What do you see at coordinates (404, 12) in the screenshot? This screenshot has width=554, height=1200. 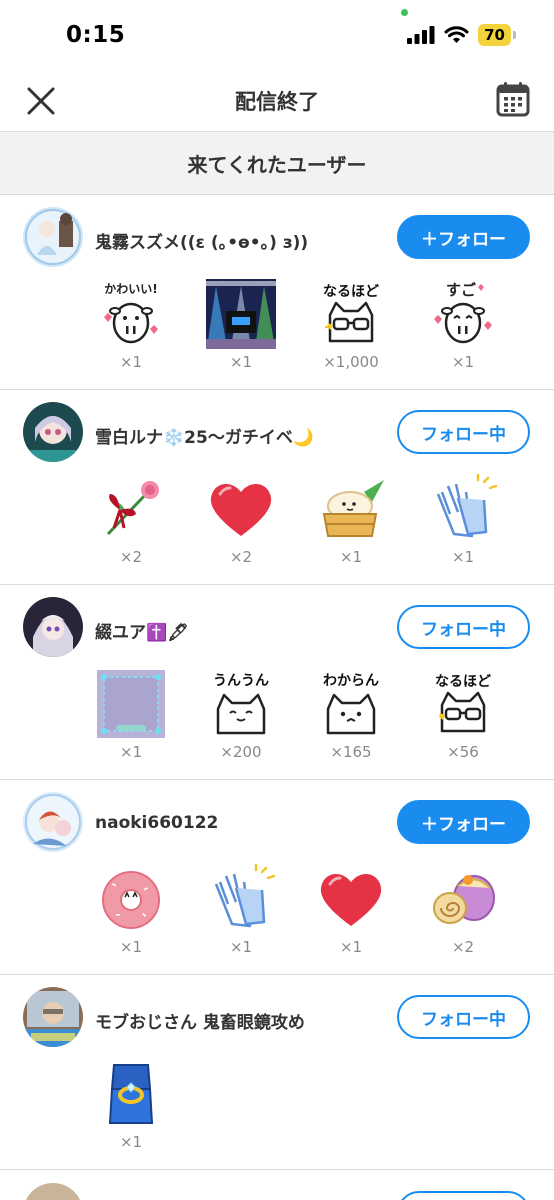 I see `privacy-indicator-dot` at bounding box center [404, 12].